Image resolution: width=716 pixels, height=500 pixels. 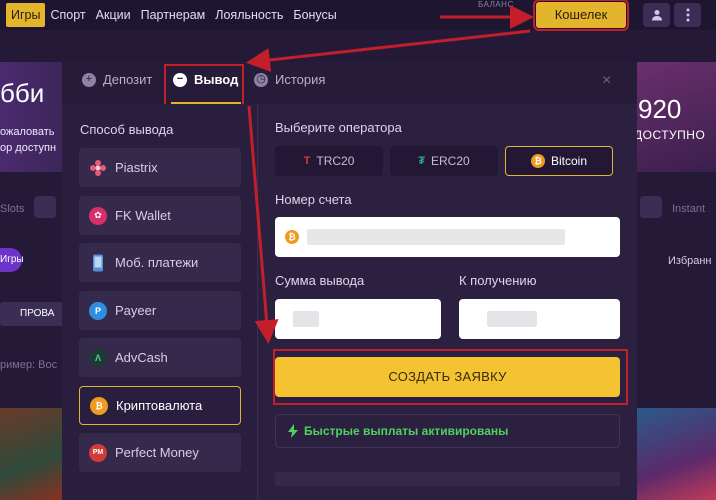 What do you see at coordinates (45, 207) in the screenshot?
I see `slots-category-icon` at bounding box center [45, 207].